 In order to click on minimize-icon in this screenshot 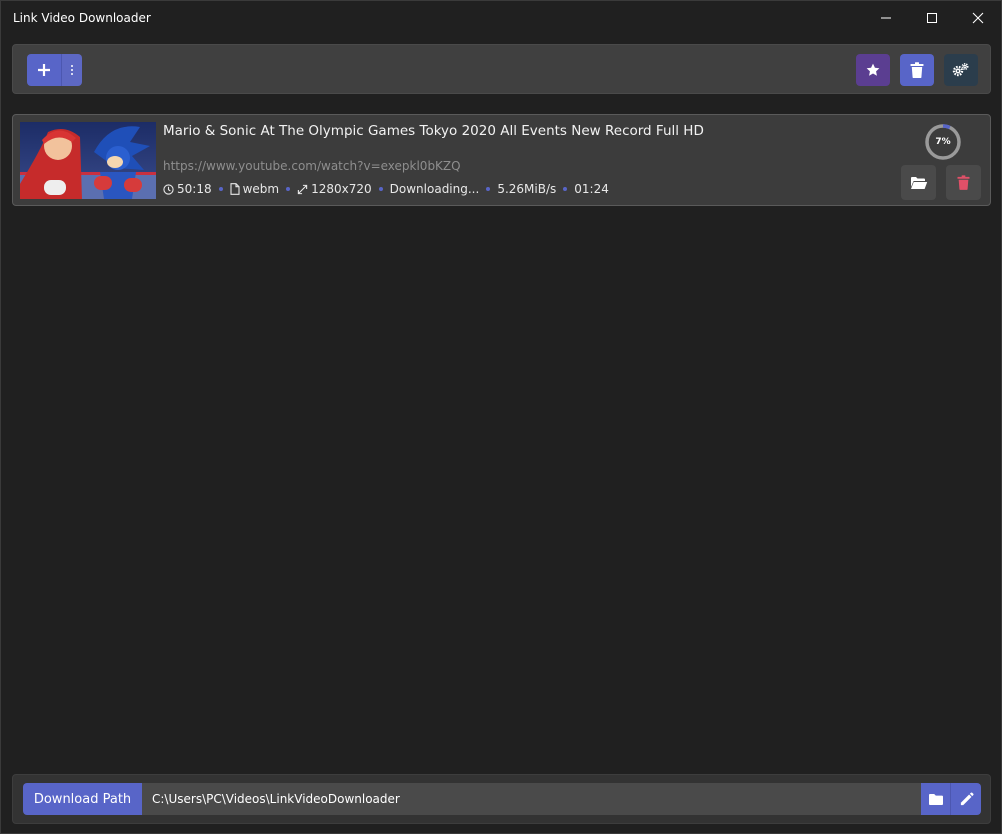, I will do `click(886, 18)`.